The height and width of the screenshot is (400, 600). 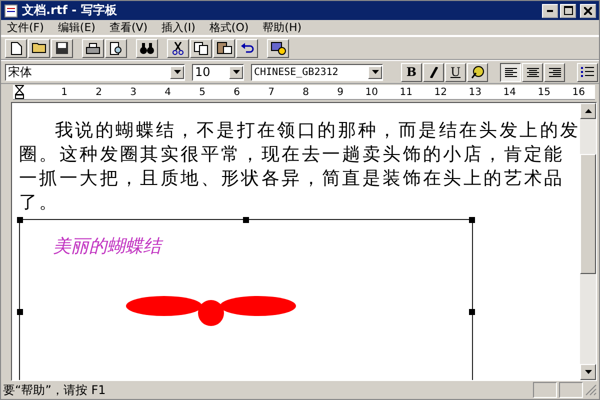 I want to click on align-left-icon, so click(x=510, y=72).